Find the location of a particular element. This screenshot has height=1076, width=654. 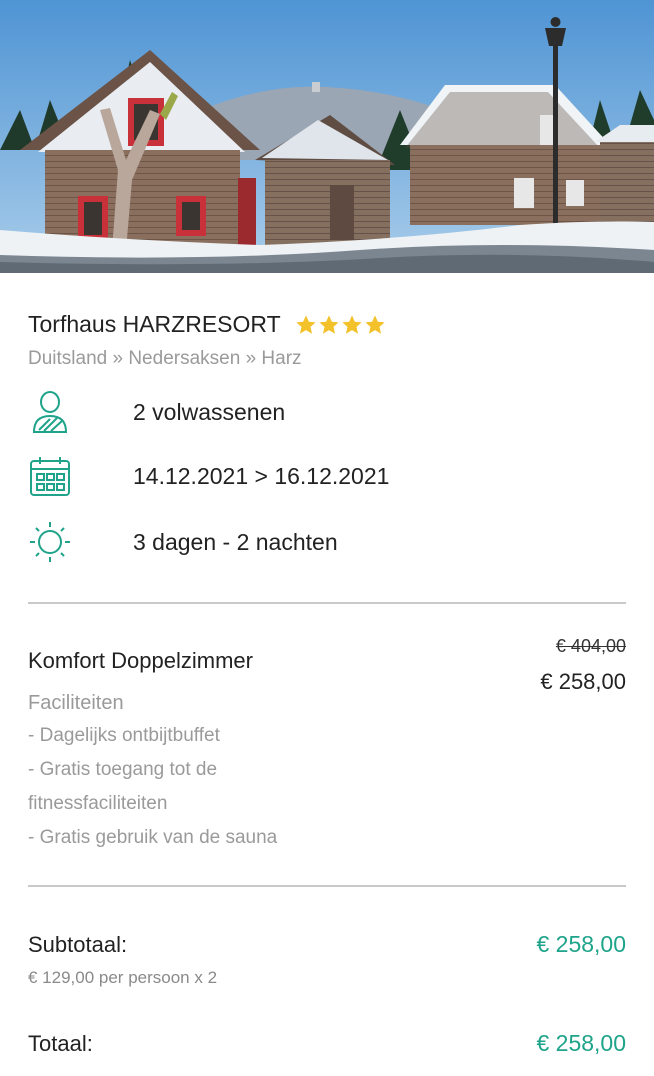

subtotal-label: Subtotaal: is located at coordinates (78, 944).